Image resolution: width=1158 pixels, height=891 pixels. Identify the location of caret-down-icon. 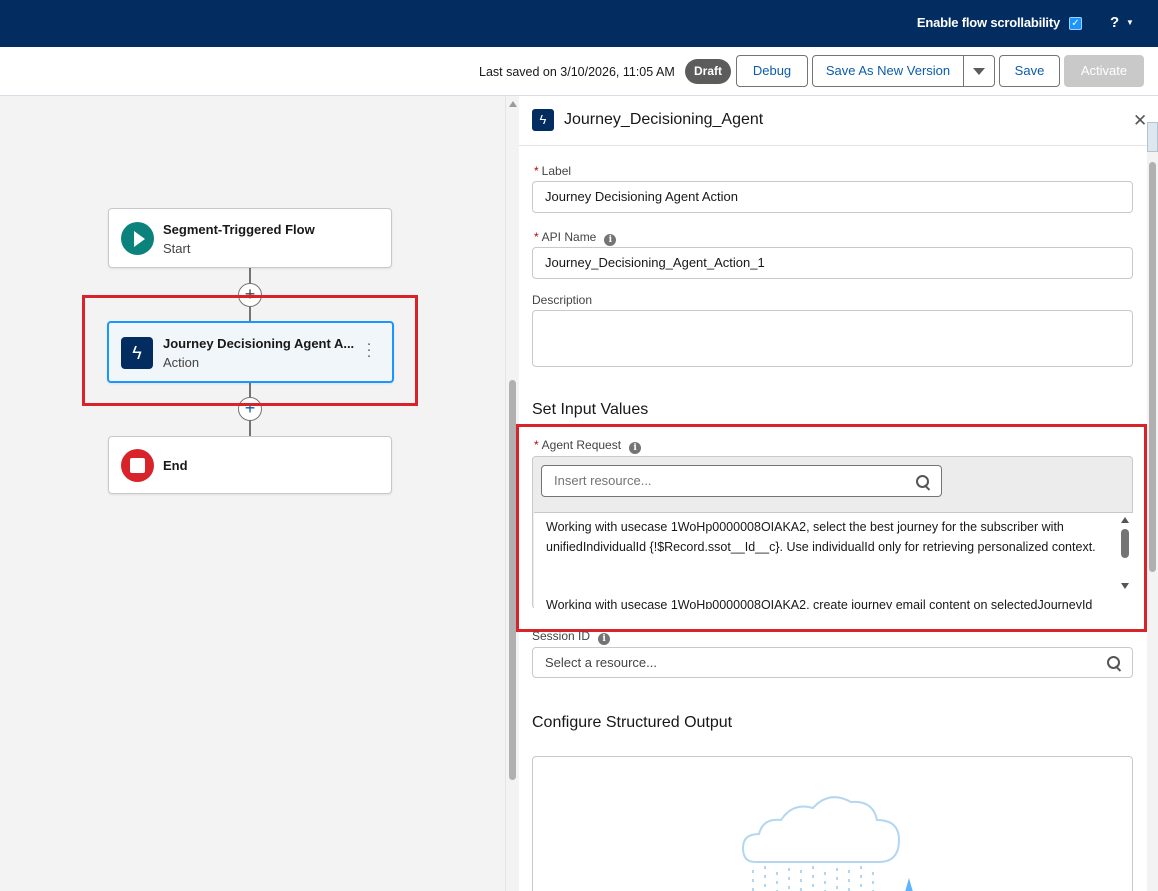
(979, 71).